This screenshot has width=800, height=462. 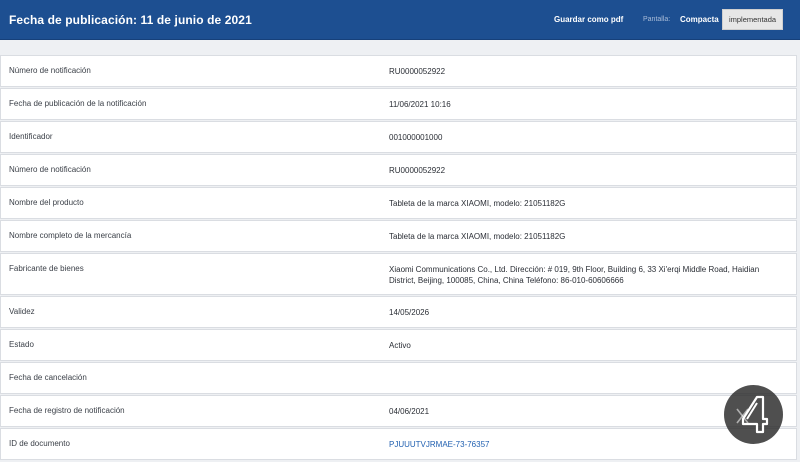 I want to click on table-row: ID de documento PJUUUTVJRMAE-73-76357, so click(x=398, y=444).